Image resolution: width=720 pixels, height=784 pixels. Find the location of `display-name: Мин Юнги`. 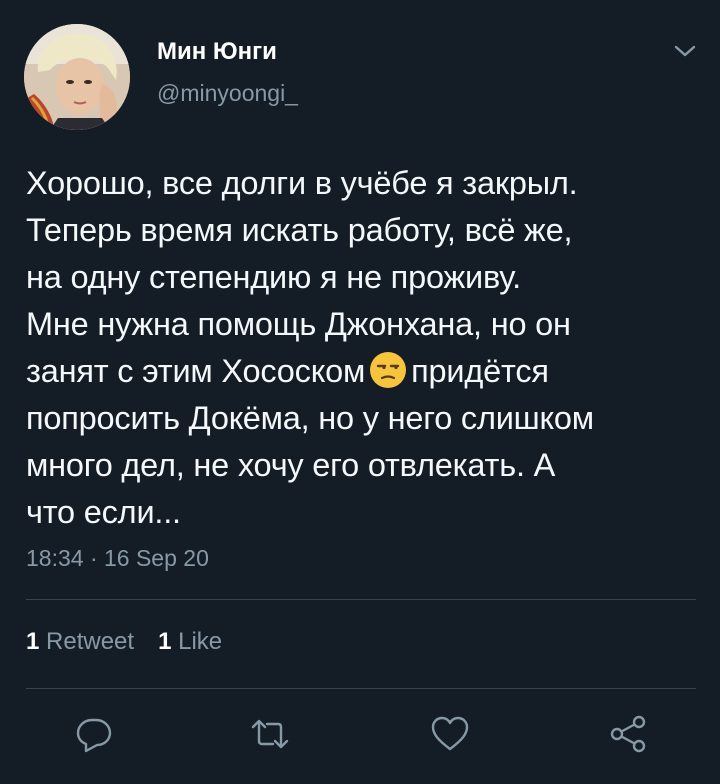

display-name: Мин Юнги is located at coordinates (217, 52).